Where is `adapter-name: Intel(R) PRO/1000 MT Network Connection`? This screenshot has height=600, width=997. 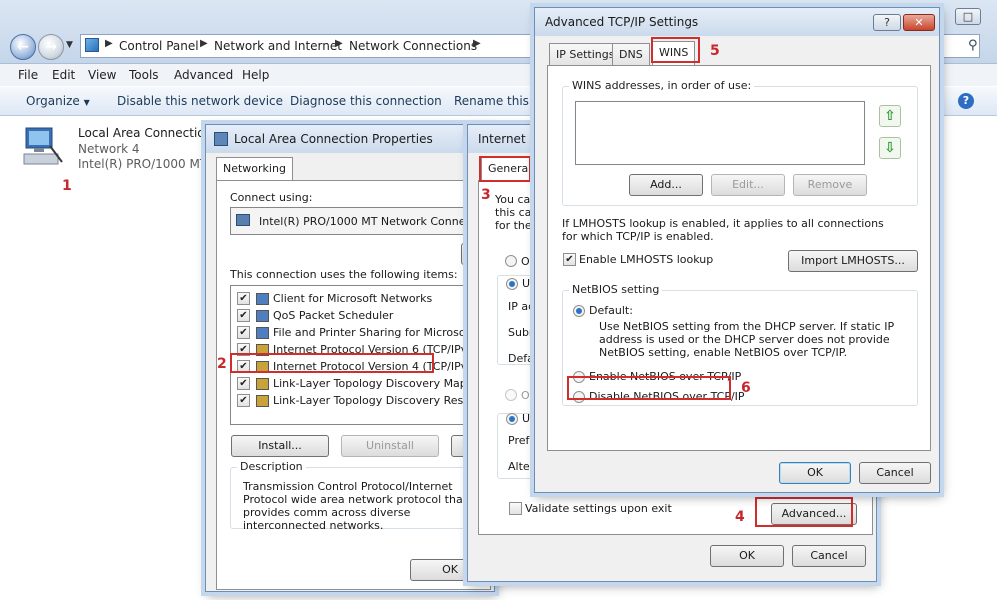 adapter-name: Intel(R) PRO/1000 MT Network Connection is located at coordinates (376, 221).